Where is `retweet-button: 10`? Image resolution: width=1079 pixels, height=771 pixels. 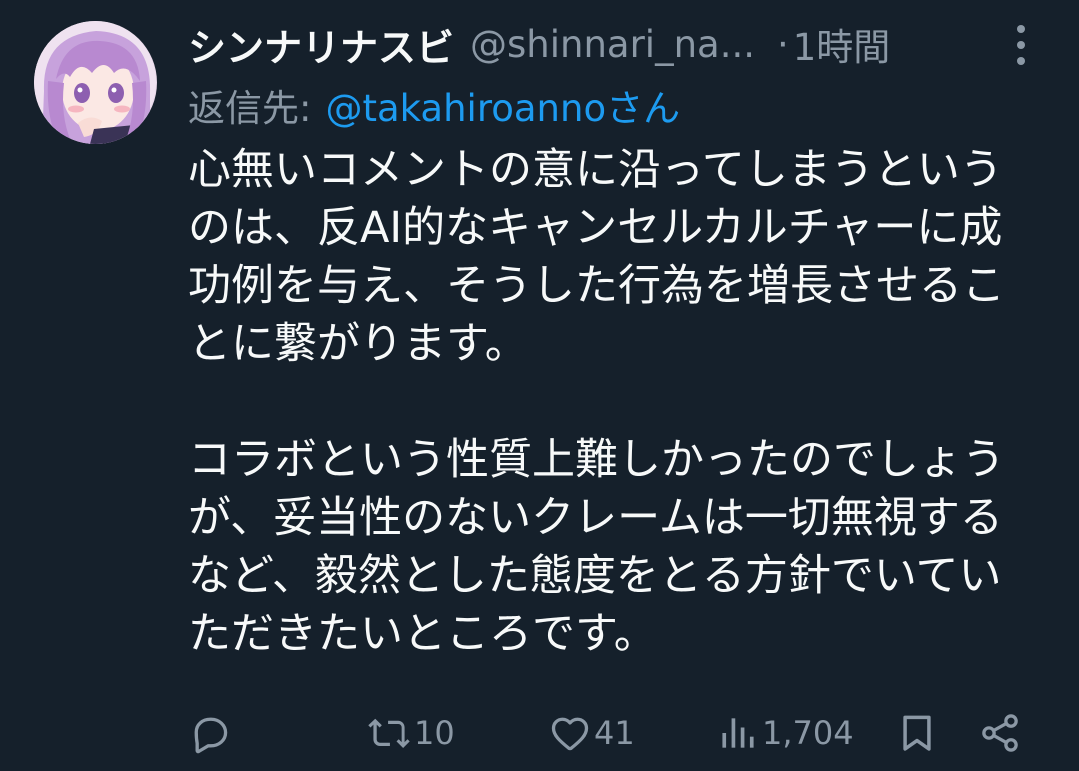 retweet-button: 10 is located at coordinates (410, 733).